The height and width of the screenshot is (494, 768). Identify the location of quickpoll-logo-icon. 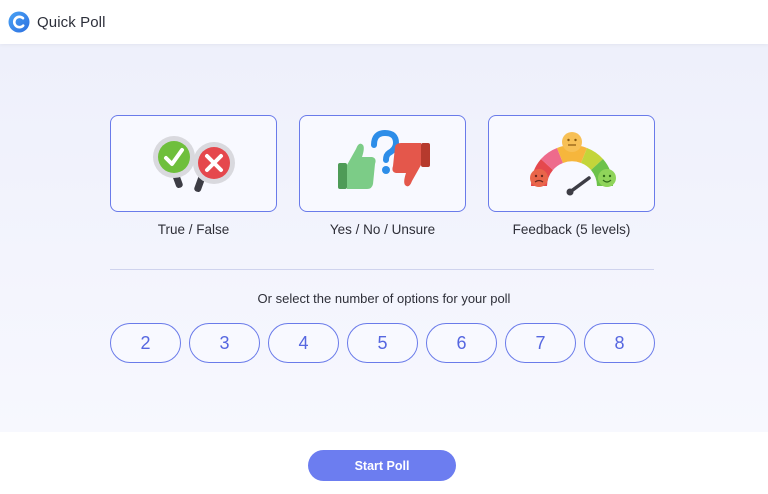
(19, 22).